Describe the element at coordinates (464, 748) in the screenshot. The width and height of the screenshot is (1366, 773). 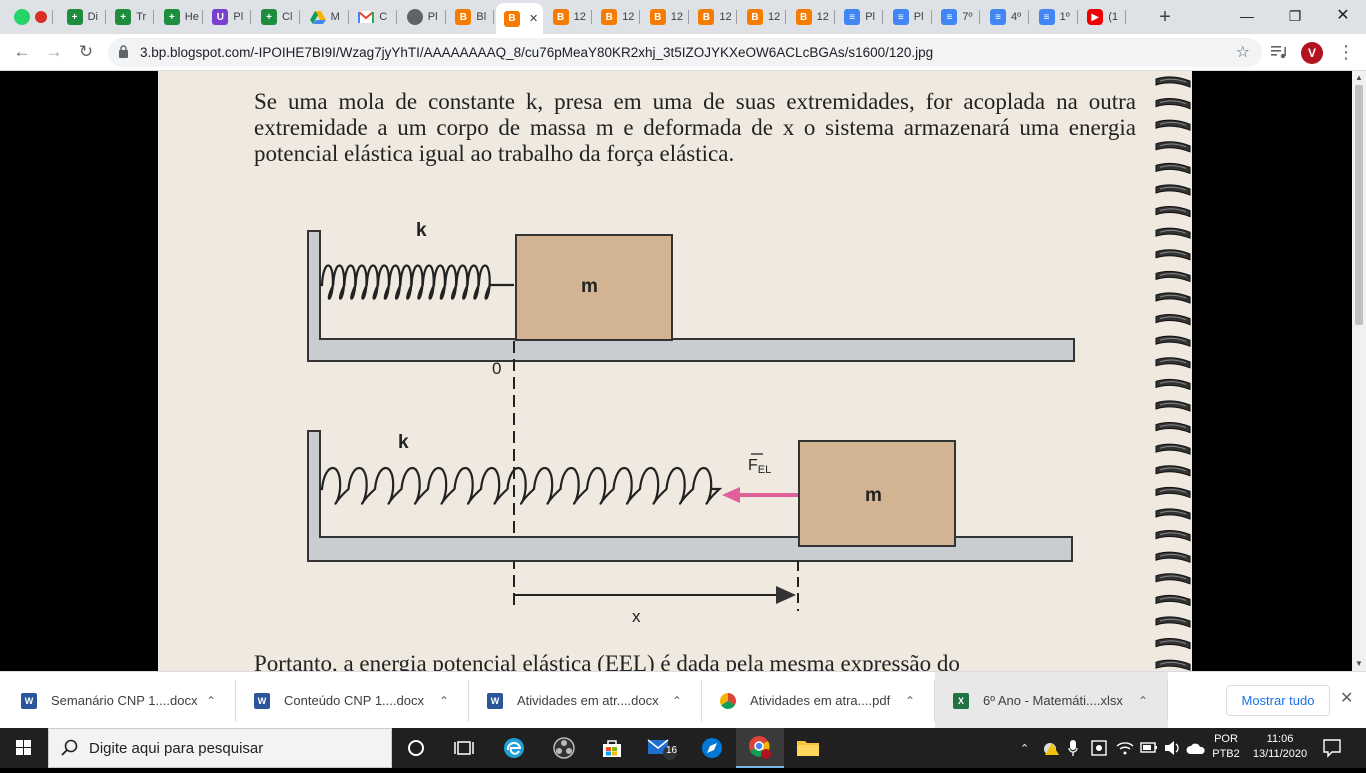
I see `task-view-button` at that location.